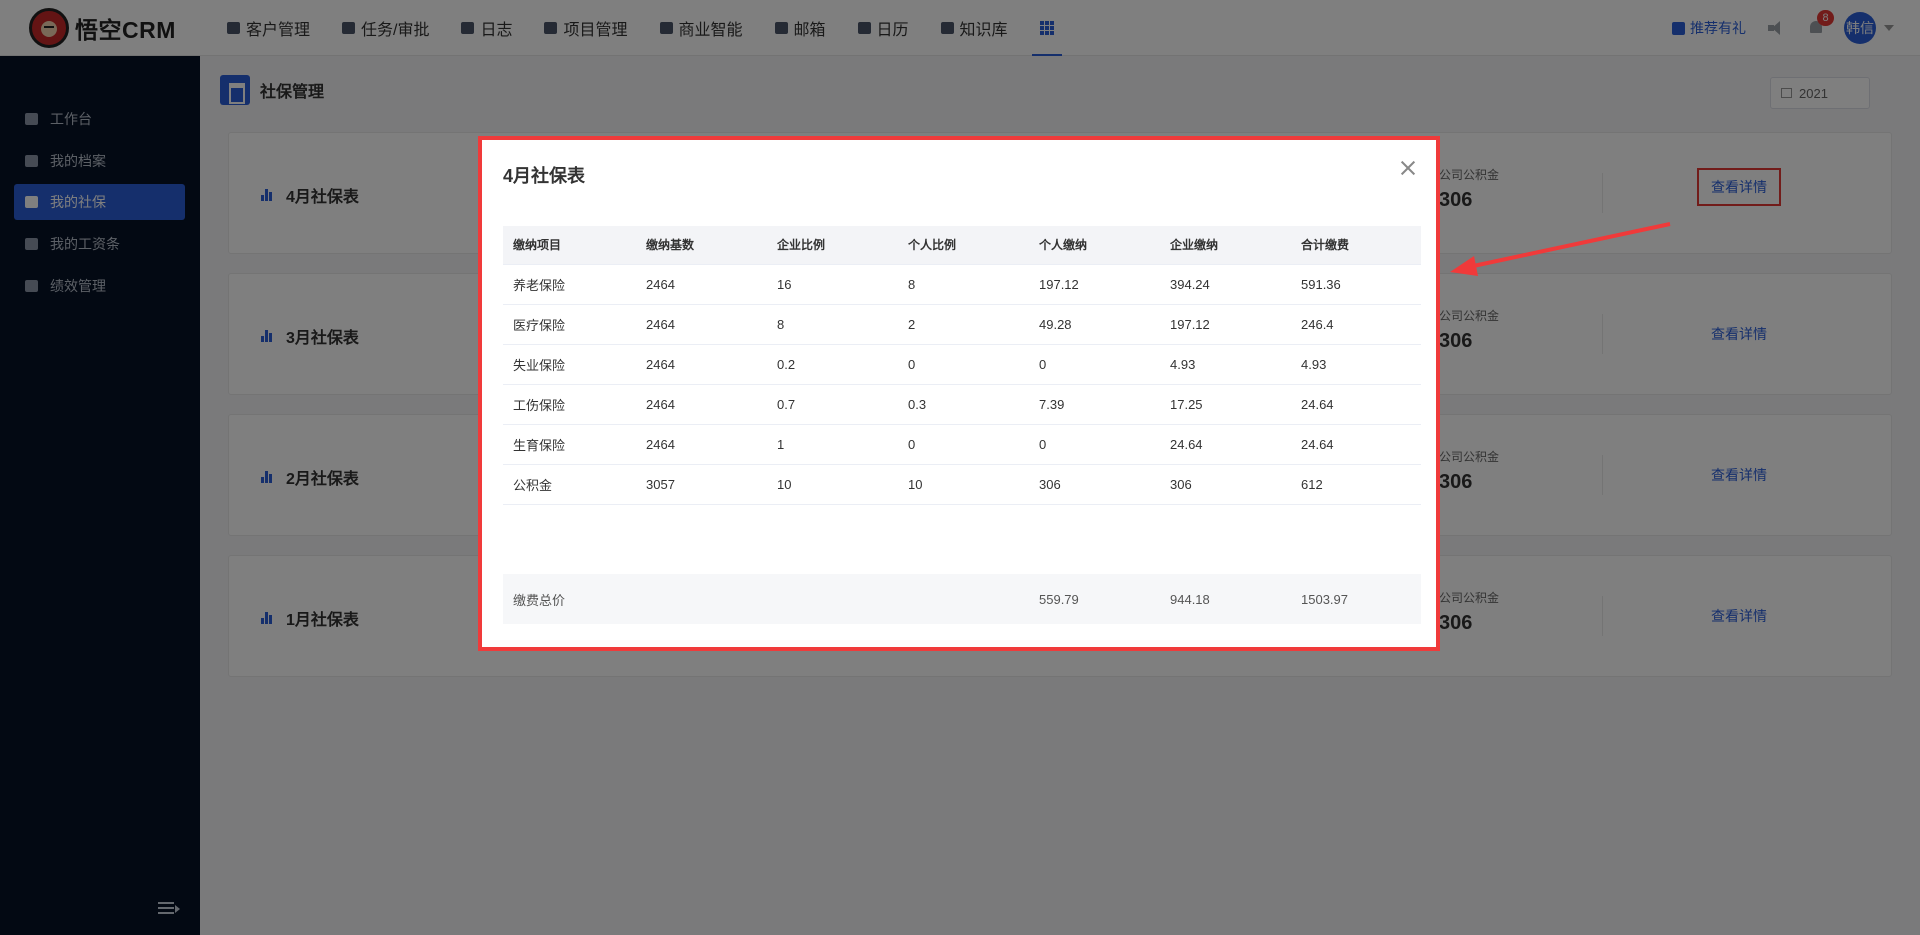  I want to click on table-row: 失业保险 2464 0.2 0 0 4.93 4.93, so click(962, 364).